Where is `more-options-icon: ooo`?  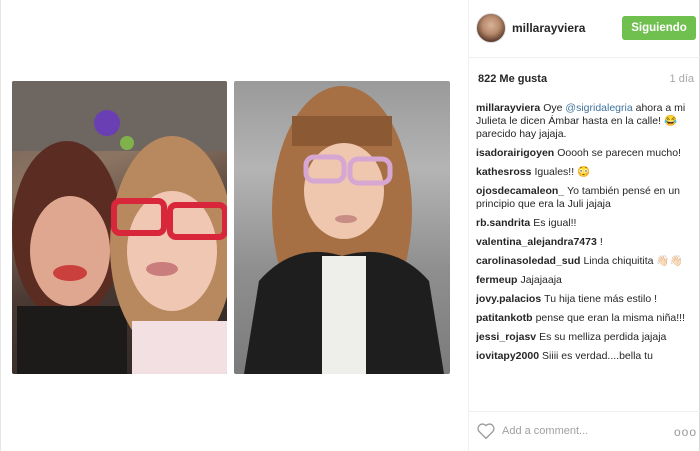
more-options-icon: ooo is located at coordinates (685, 432).